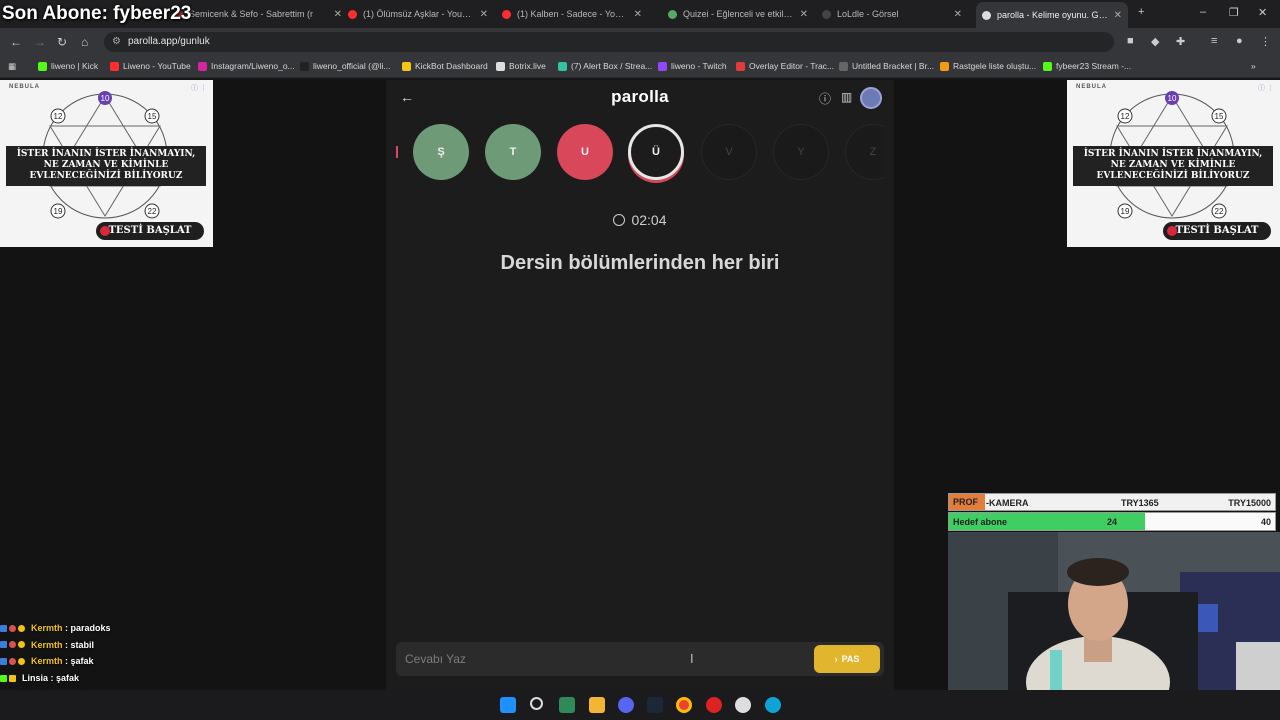 The image size is (1280, 720). What do you see at coordinates (397, 152) in the screenshot?
I see `previous-letter-edge` at bounding box center [397, 152].